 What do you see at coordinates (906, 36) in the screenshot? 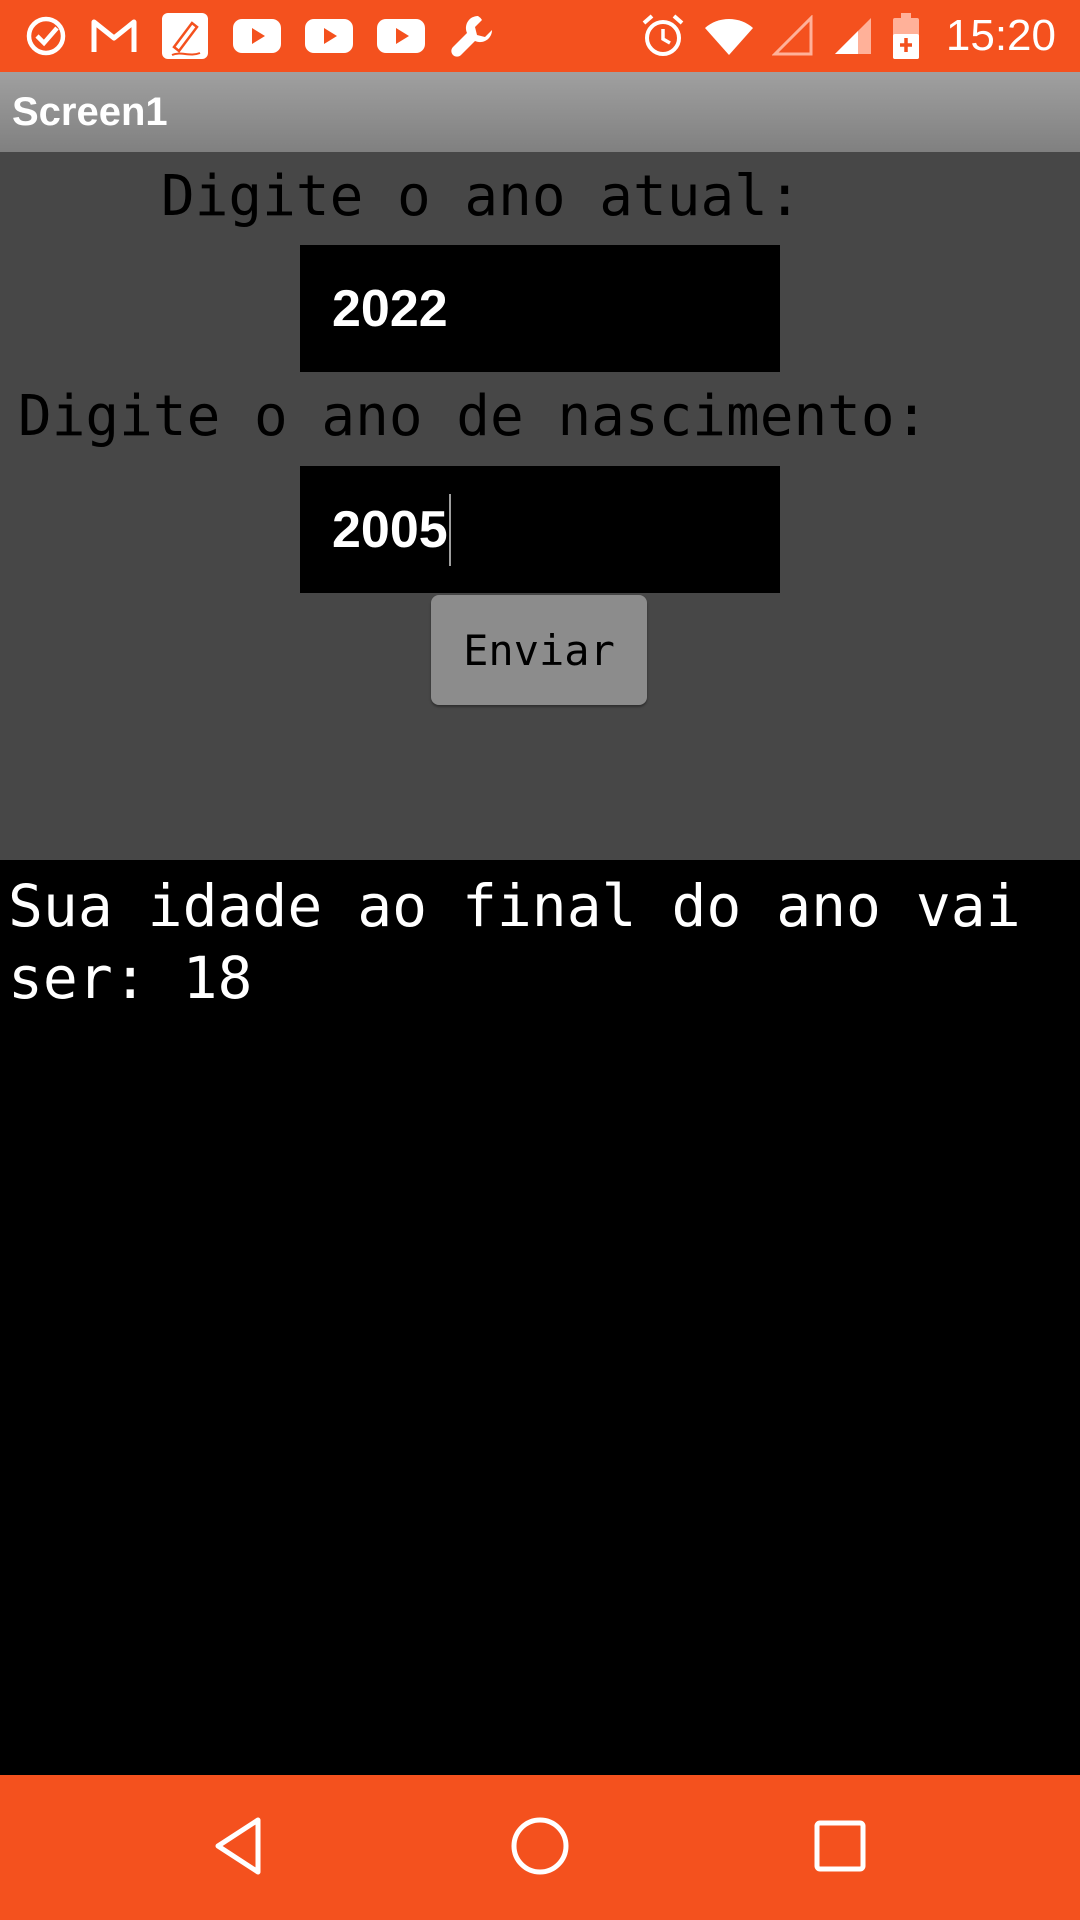
I see `battery-charging-icon` at bounding box center [906, 36].